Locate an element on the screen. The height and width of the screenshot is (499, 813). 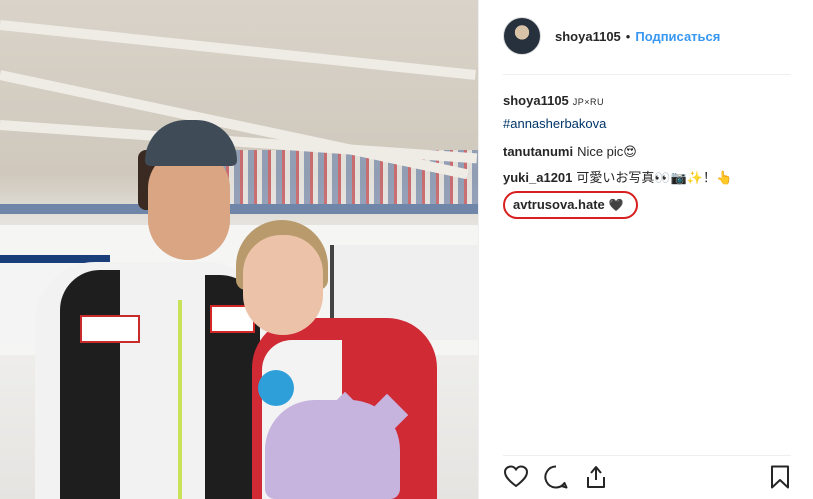
rink-wall is located at coordinates (239, 209).